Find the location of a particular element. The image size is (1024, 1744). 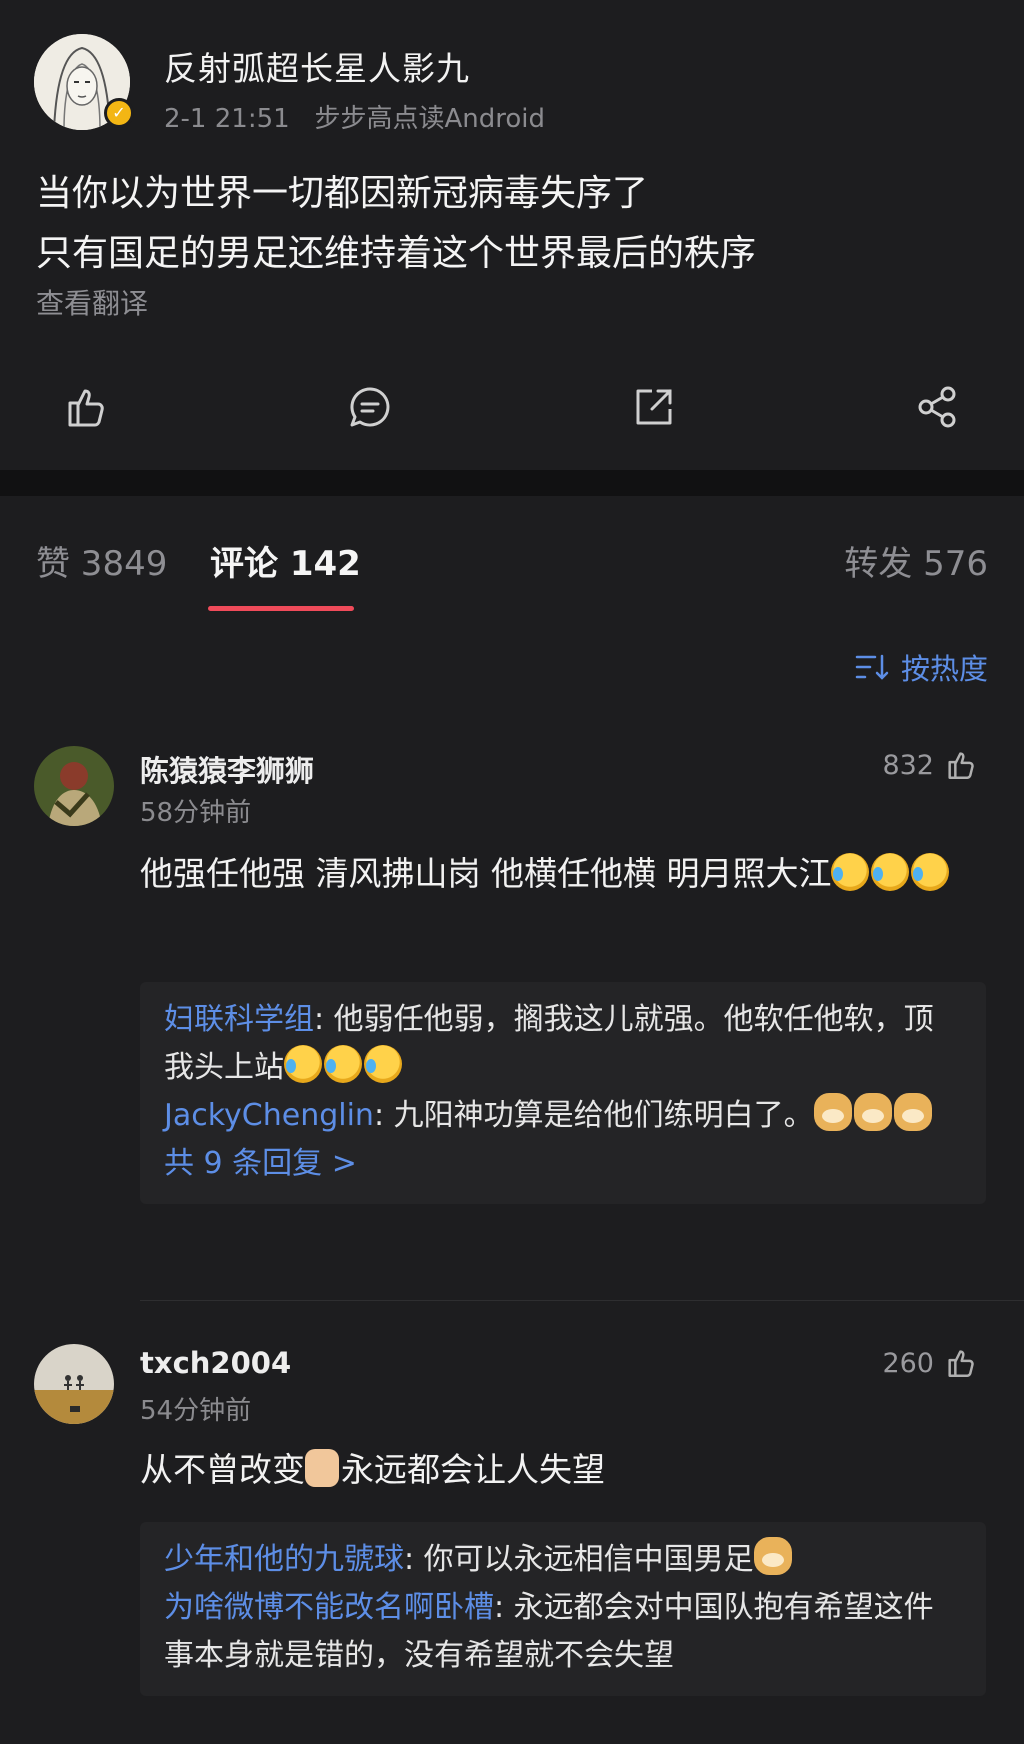

tab-likes: 赞 3849 is located at coordinates (101, 560).